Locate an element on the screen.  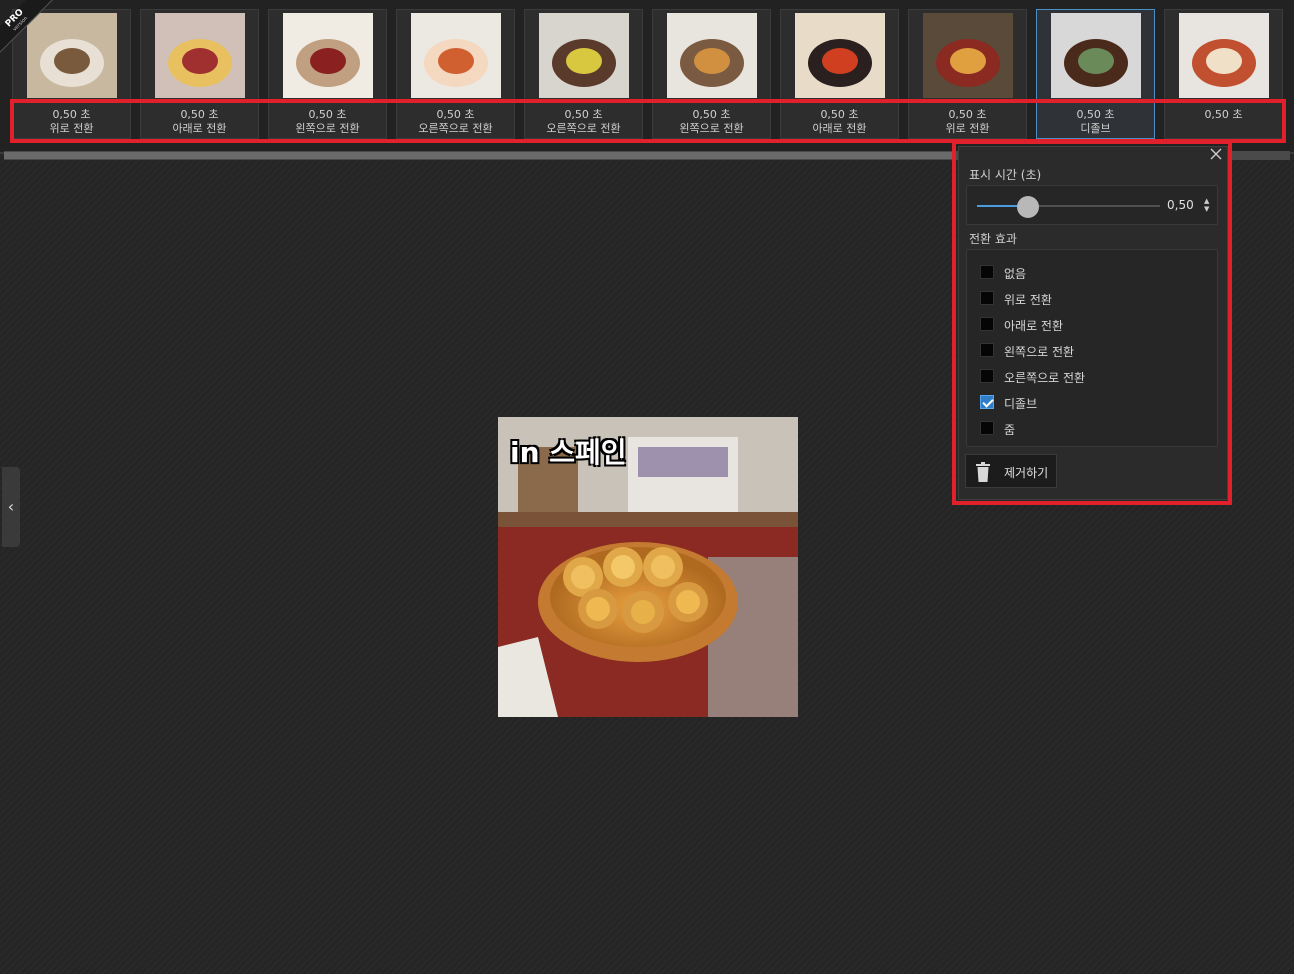
collapse-panel-button: ‹ is located at coordinates (11, 507).